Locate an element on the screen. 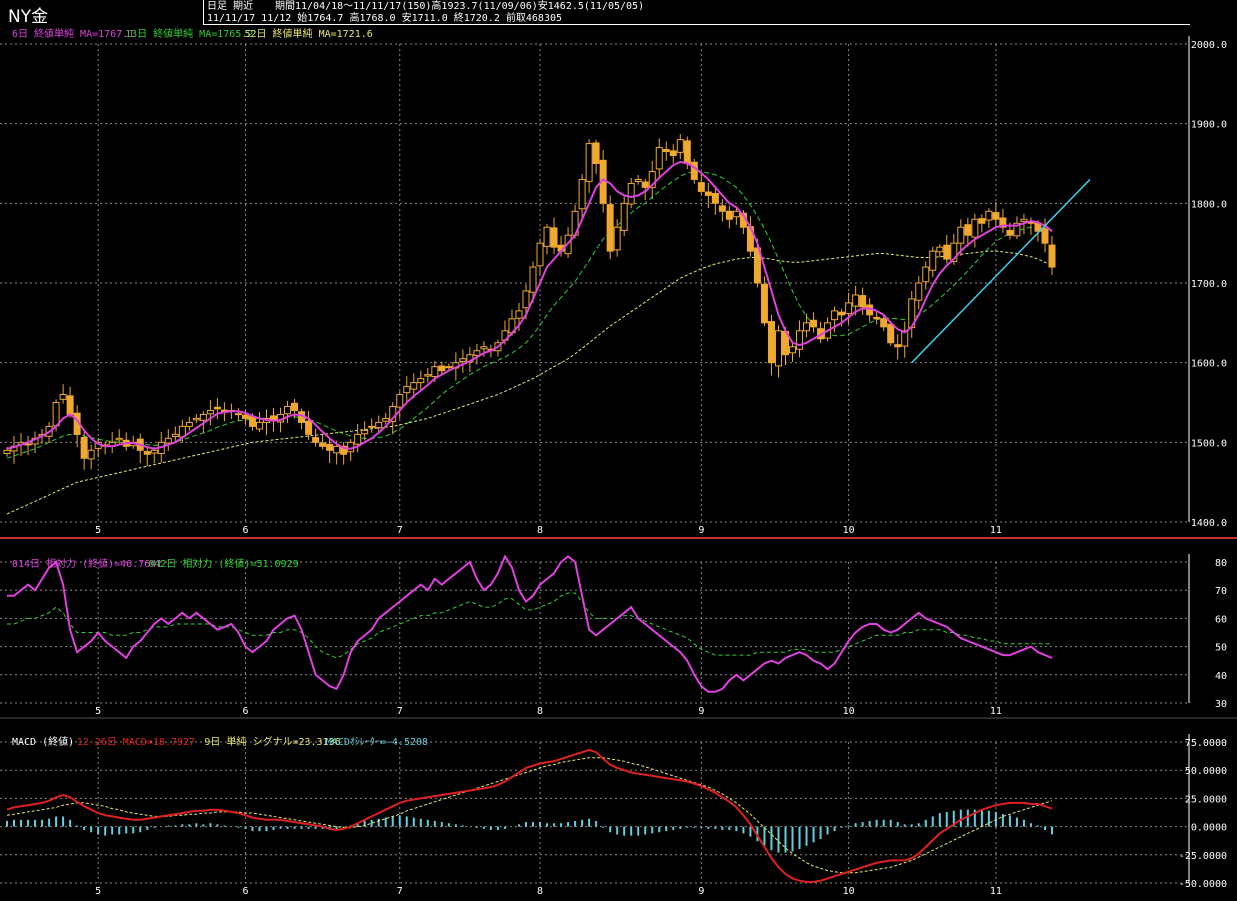  price-ytick-label: 1400.0 is located at coordinates (1209, 523).